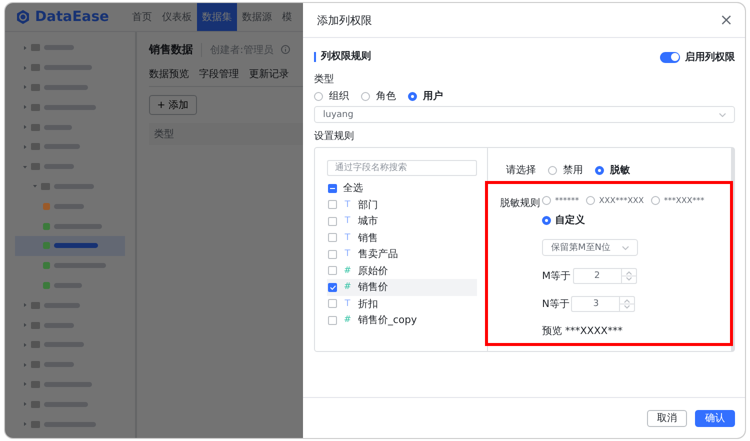  I want to click on confirm-button: 确认, so click(715, 418).